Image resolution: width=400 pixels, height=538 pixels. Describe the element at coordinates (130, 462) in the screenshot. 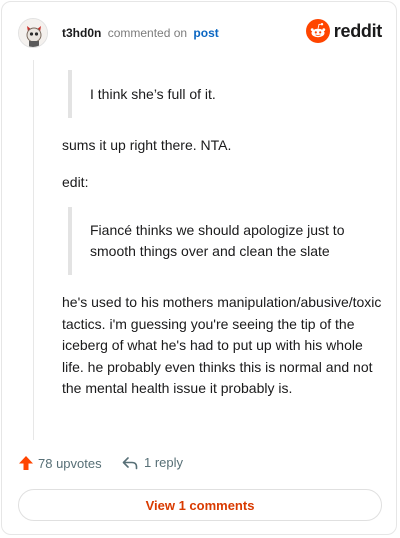

I see `reply-icon` at that location.